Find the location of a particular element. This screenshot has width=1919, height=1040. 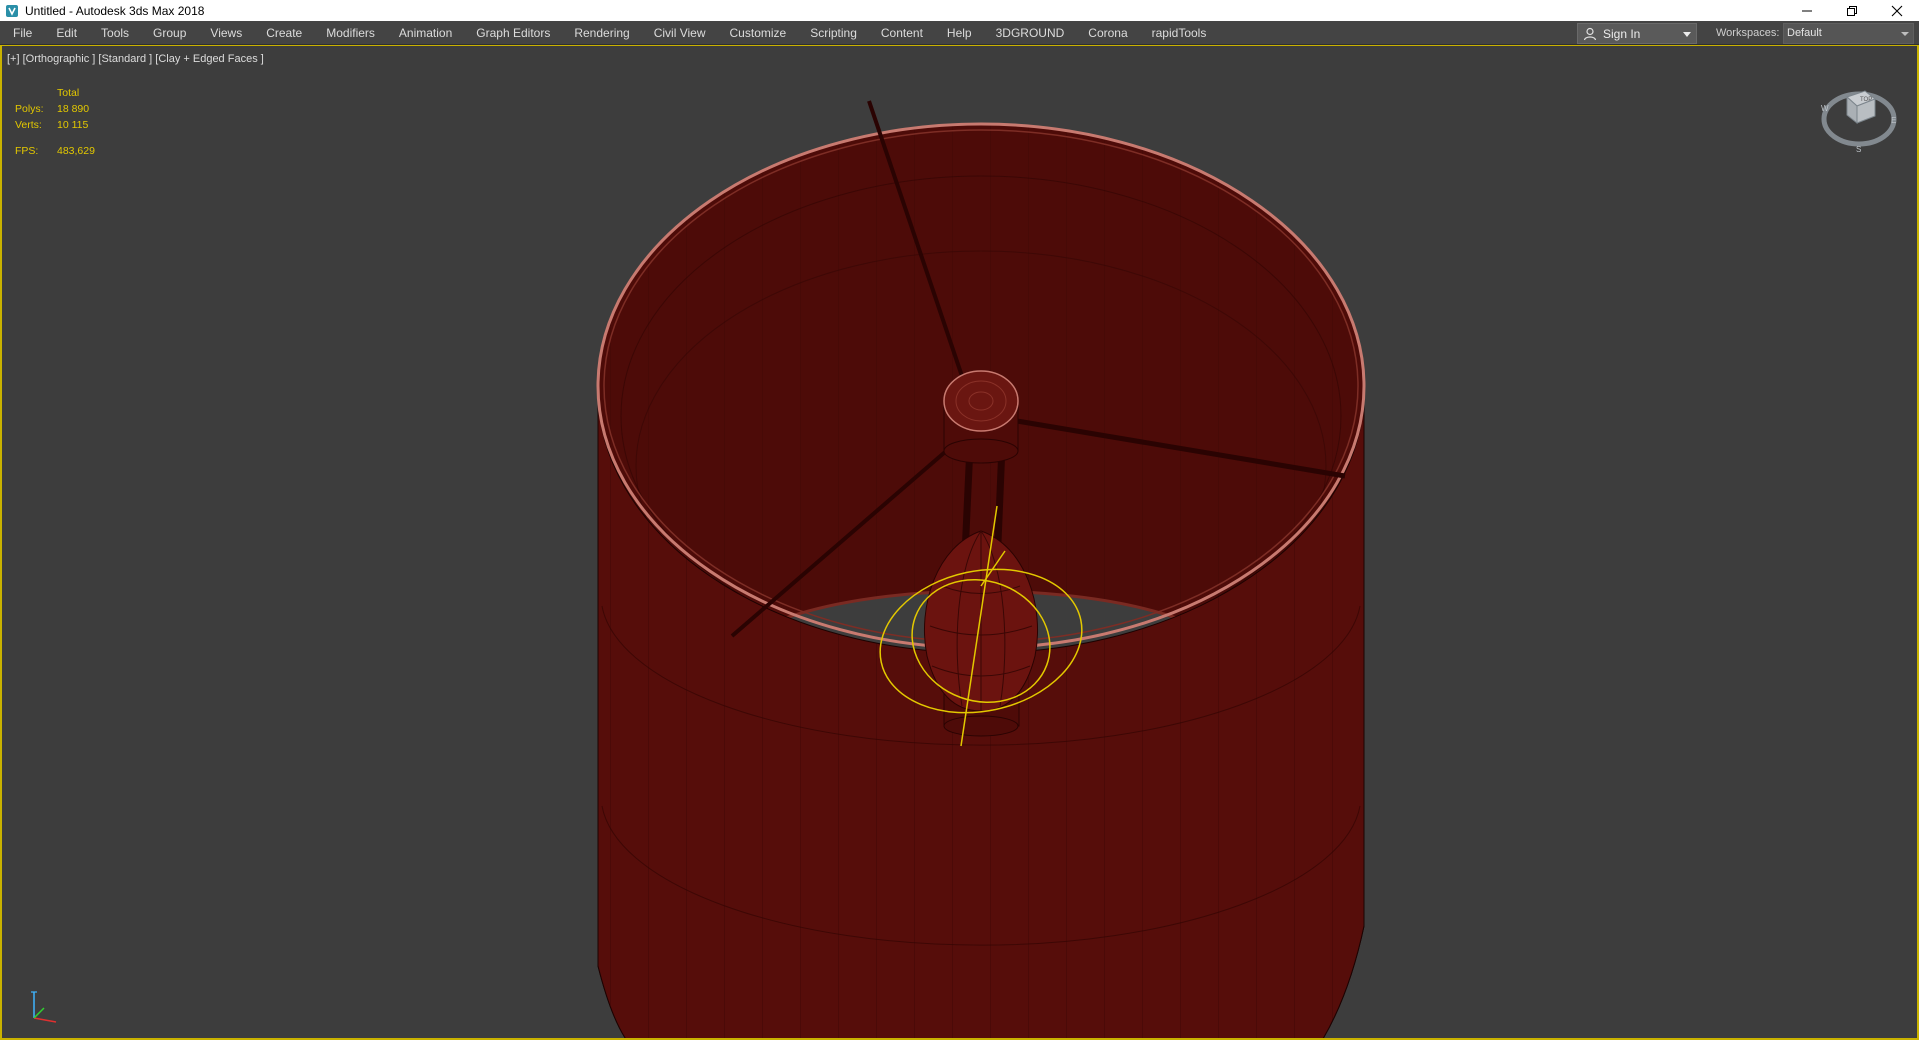

title-bar: Untitled - Autodesk 3ds Max 2018 is located at coordinates (959, 10).